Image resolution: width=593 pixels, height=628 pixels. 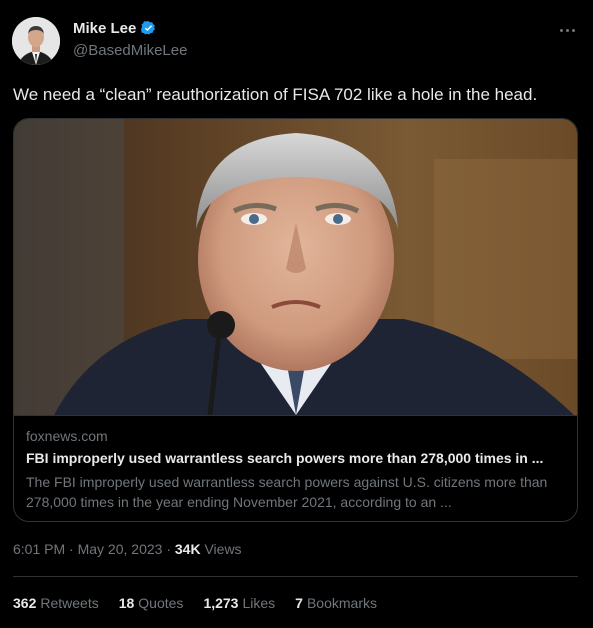 I want to click on views-label: Views, so click(x=223, y=549).